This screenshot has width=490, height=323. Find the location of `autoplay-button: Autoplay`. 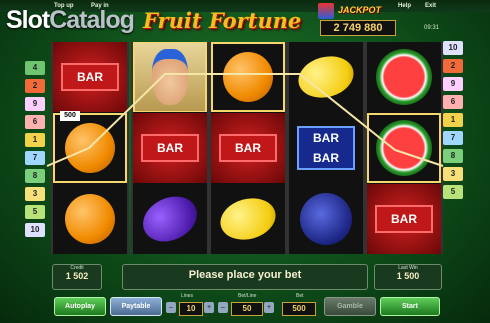

autoplay-button: Autoplay is located at coordinates (80, 306).